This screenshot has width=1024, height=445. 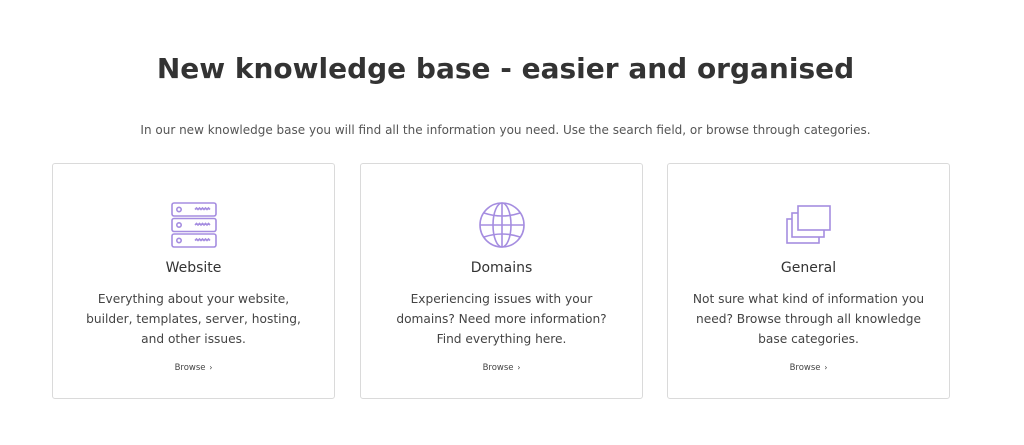 I want to click on card-title: Website, so click(x=193, y=268).